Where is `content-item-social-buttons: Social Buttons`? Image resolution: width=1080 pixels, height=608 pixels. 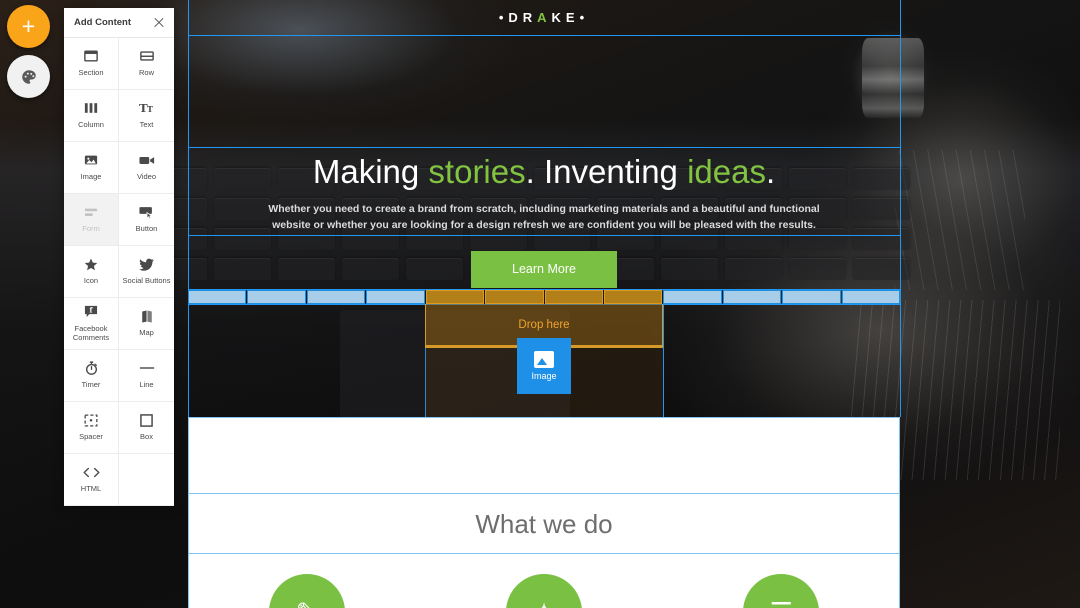
content-item-social-buttons: Social Buttons is located at coordinates (146, 272).